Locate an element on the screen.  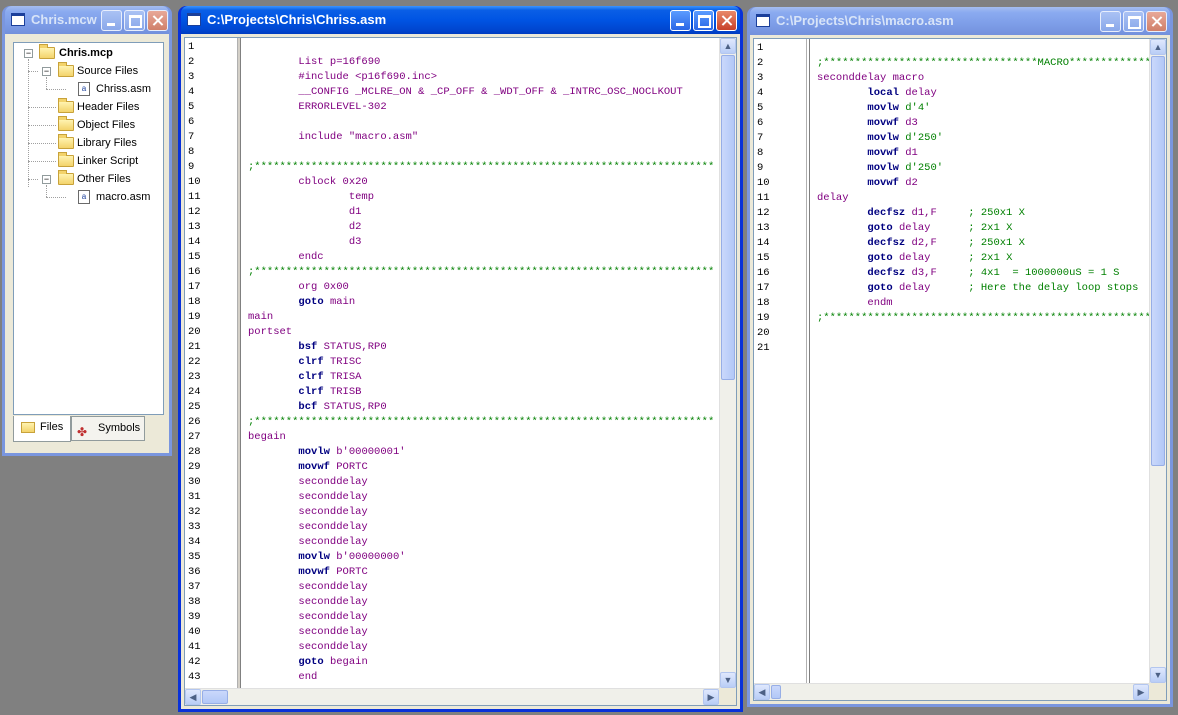
line-number: 35 is located at coordinates (194, 557).